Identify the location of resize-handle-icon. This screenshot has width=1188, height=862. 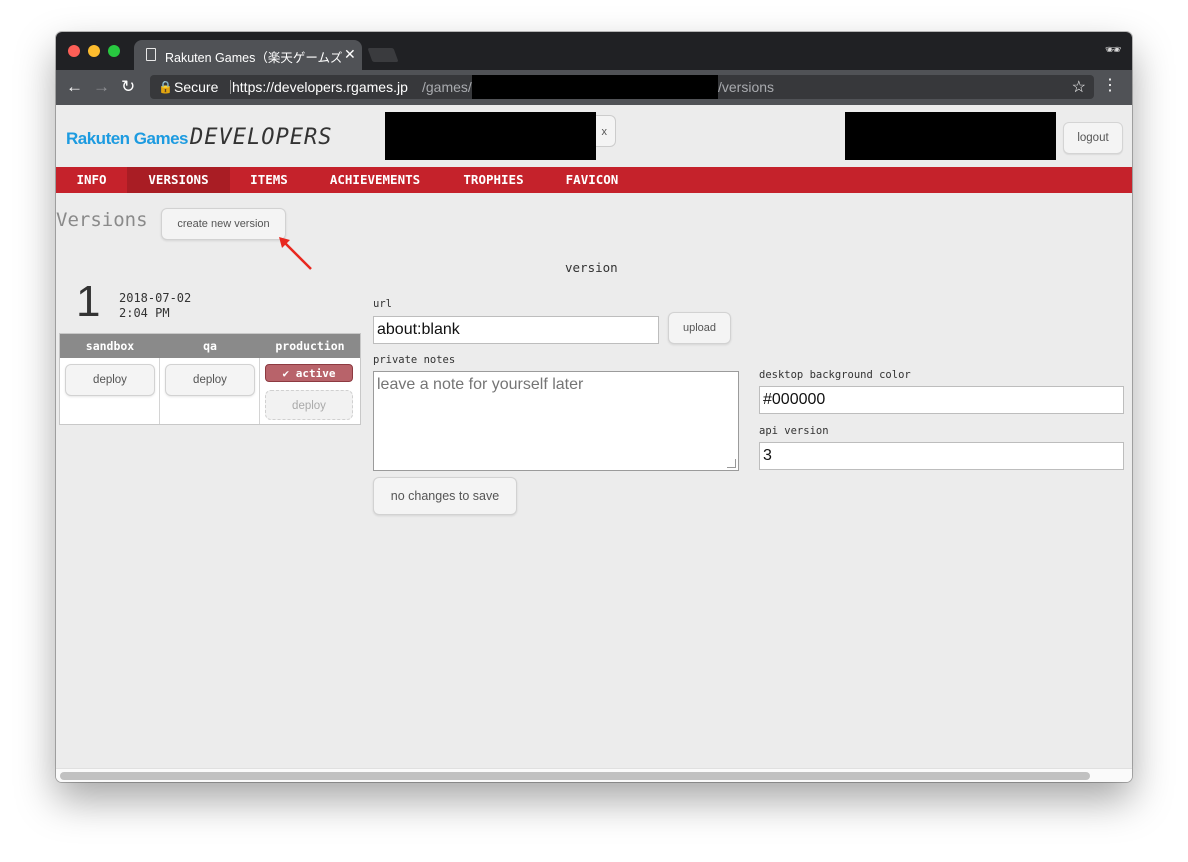
(731, 463).